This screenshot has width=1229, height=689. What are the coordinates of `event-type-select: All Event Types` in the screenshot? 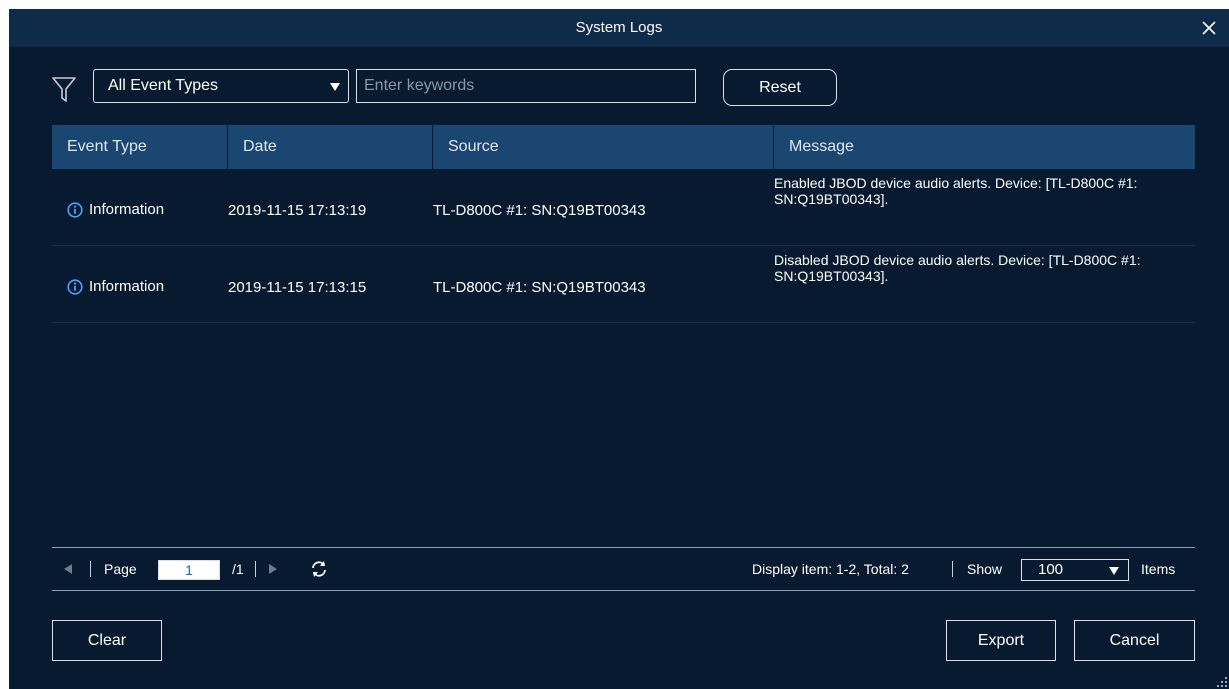 It's located at (221, 86).